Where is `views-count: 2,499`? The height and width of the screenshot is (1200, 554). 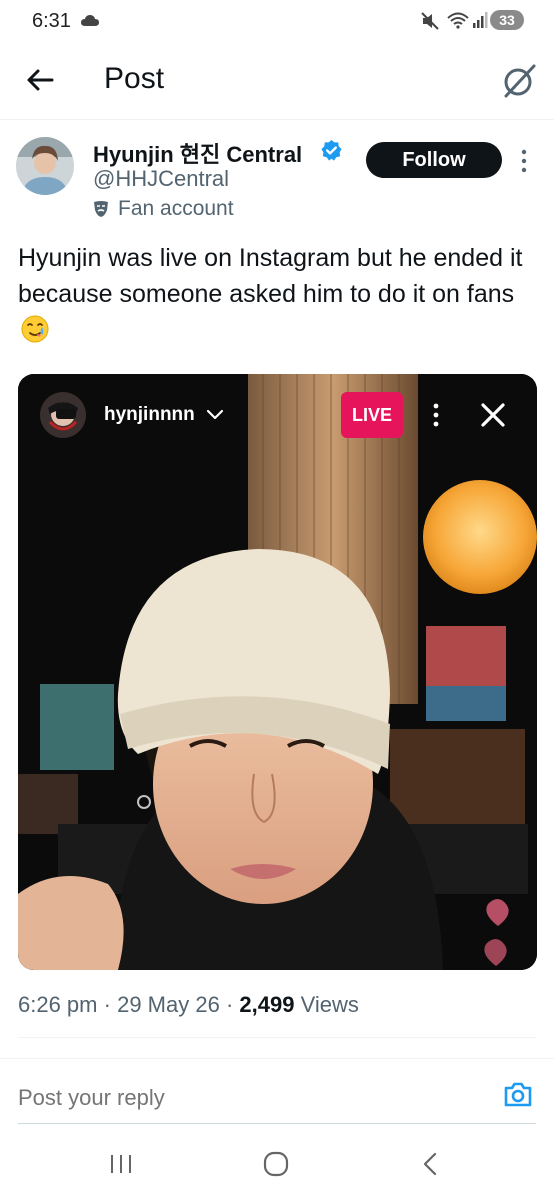 views-count: 2,499 is located at coordinates (266, 1004).